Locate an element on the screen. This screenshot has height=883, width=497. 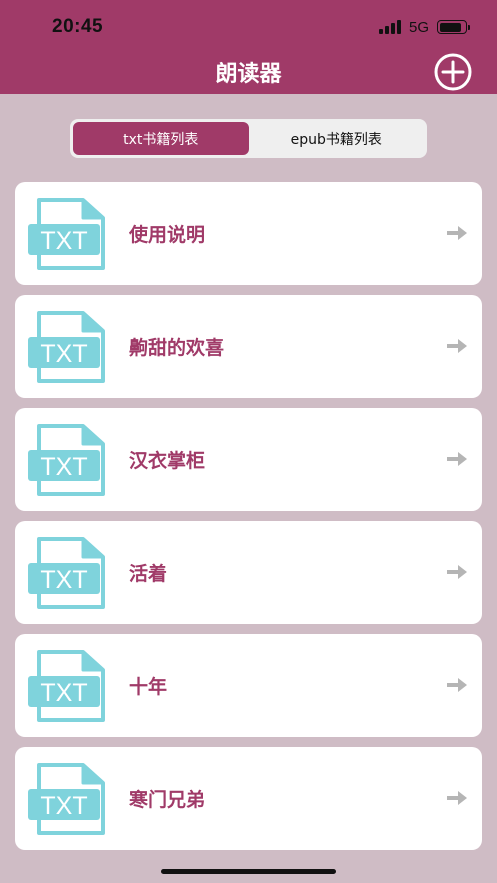
book-title: 汉衣掌柜 is located at coordinates (167, 461).